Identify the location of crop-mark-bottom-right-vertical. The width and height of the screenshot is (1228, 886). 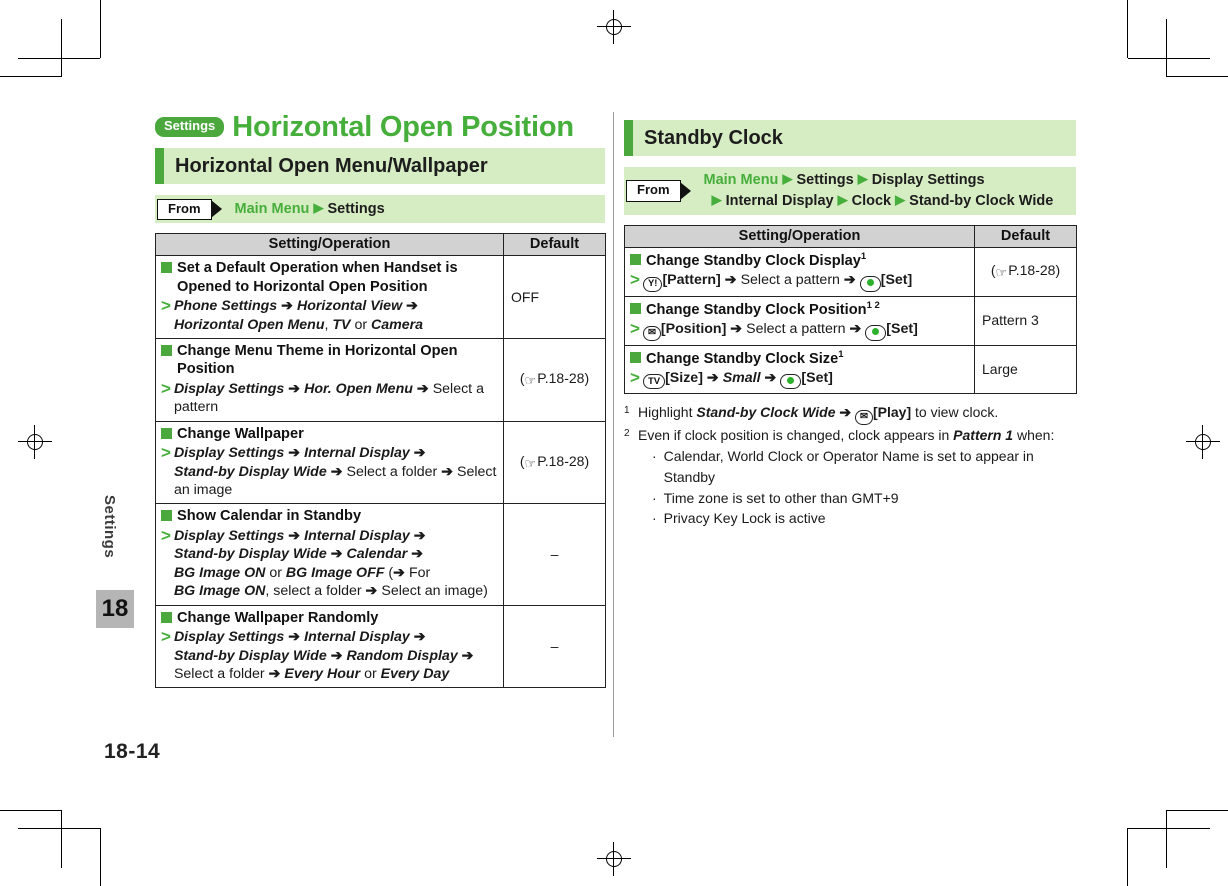
(1127, 857).